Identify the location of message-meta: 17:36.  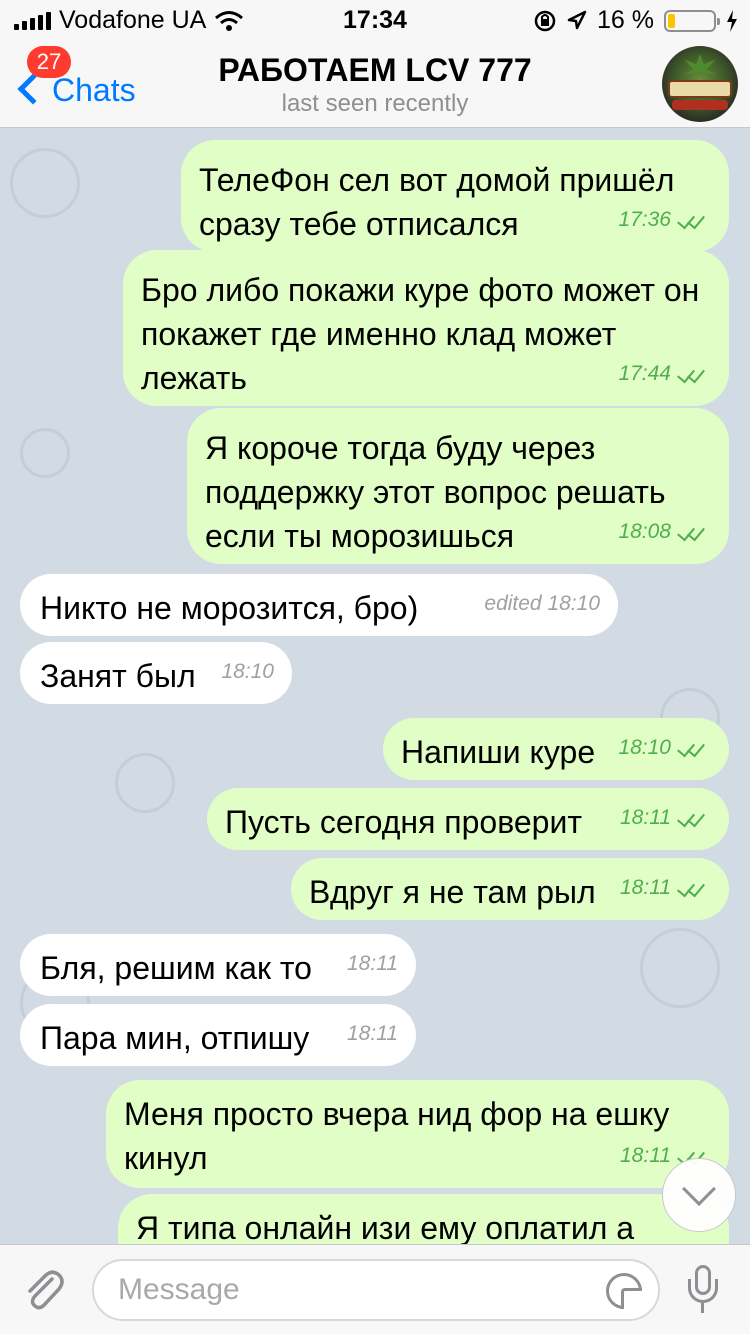
(664, 220).